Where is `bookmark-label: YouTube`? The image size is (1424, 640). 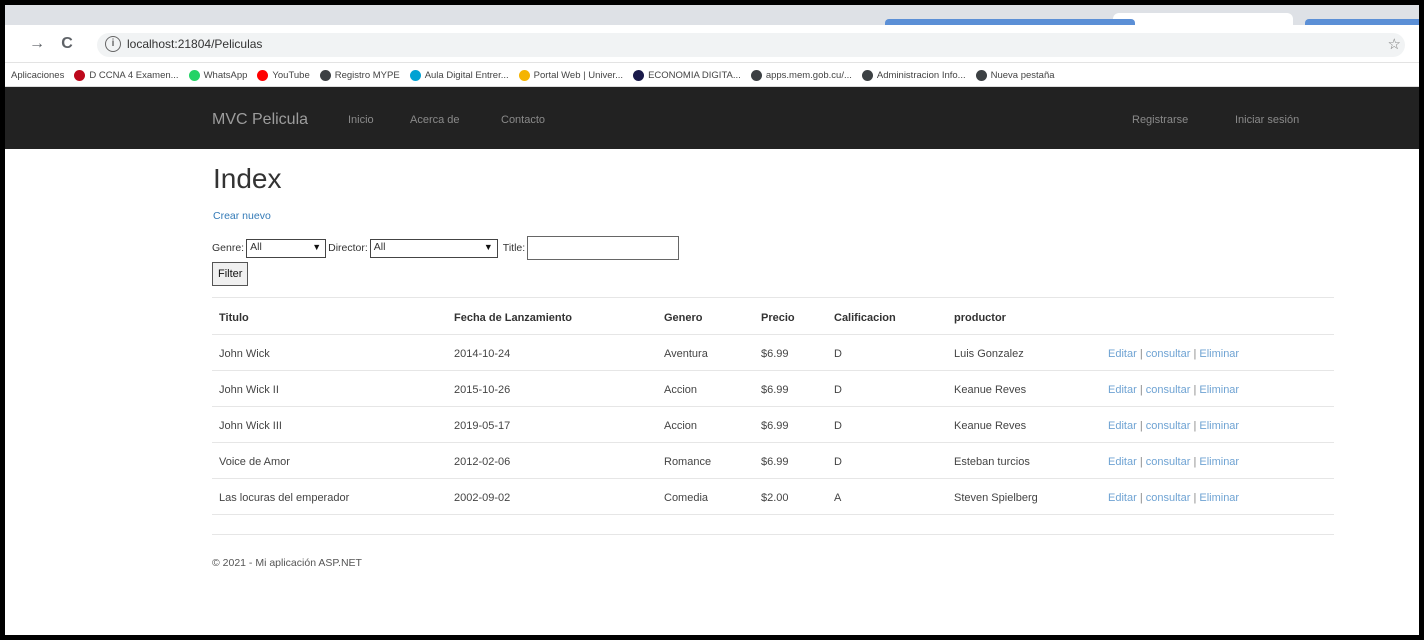 bookmark-label: YouTube is located at coordinates (291, 75).